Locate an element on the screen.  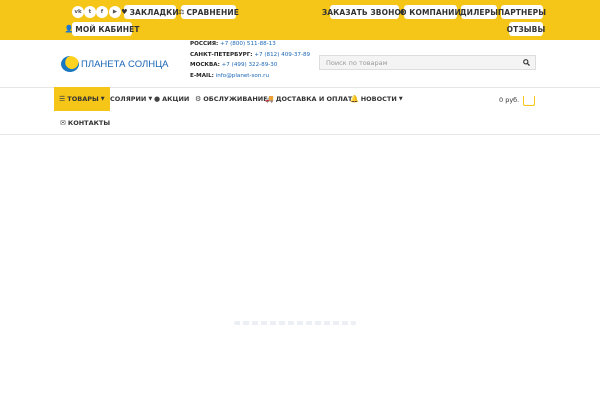
site-logo: ПЛАНЕТА СОЛНЦА is located at coordinates (114, 64).